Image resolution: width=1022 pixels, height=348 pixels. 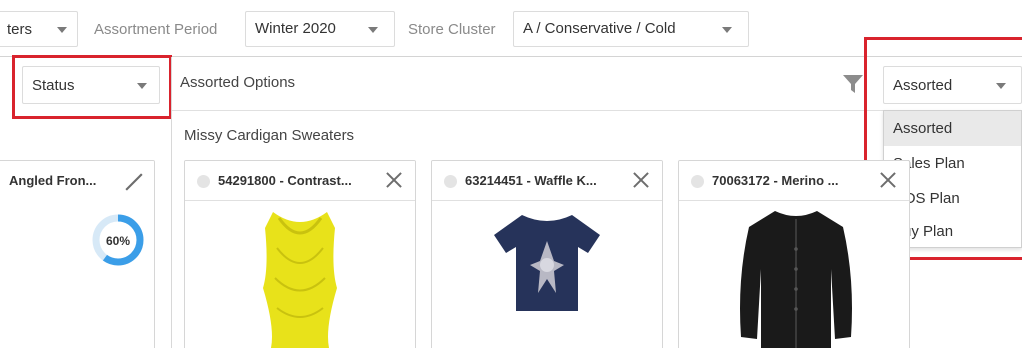 I want to click on panel-divider, so click(x=171, y=202).